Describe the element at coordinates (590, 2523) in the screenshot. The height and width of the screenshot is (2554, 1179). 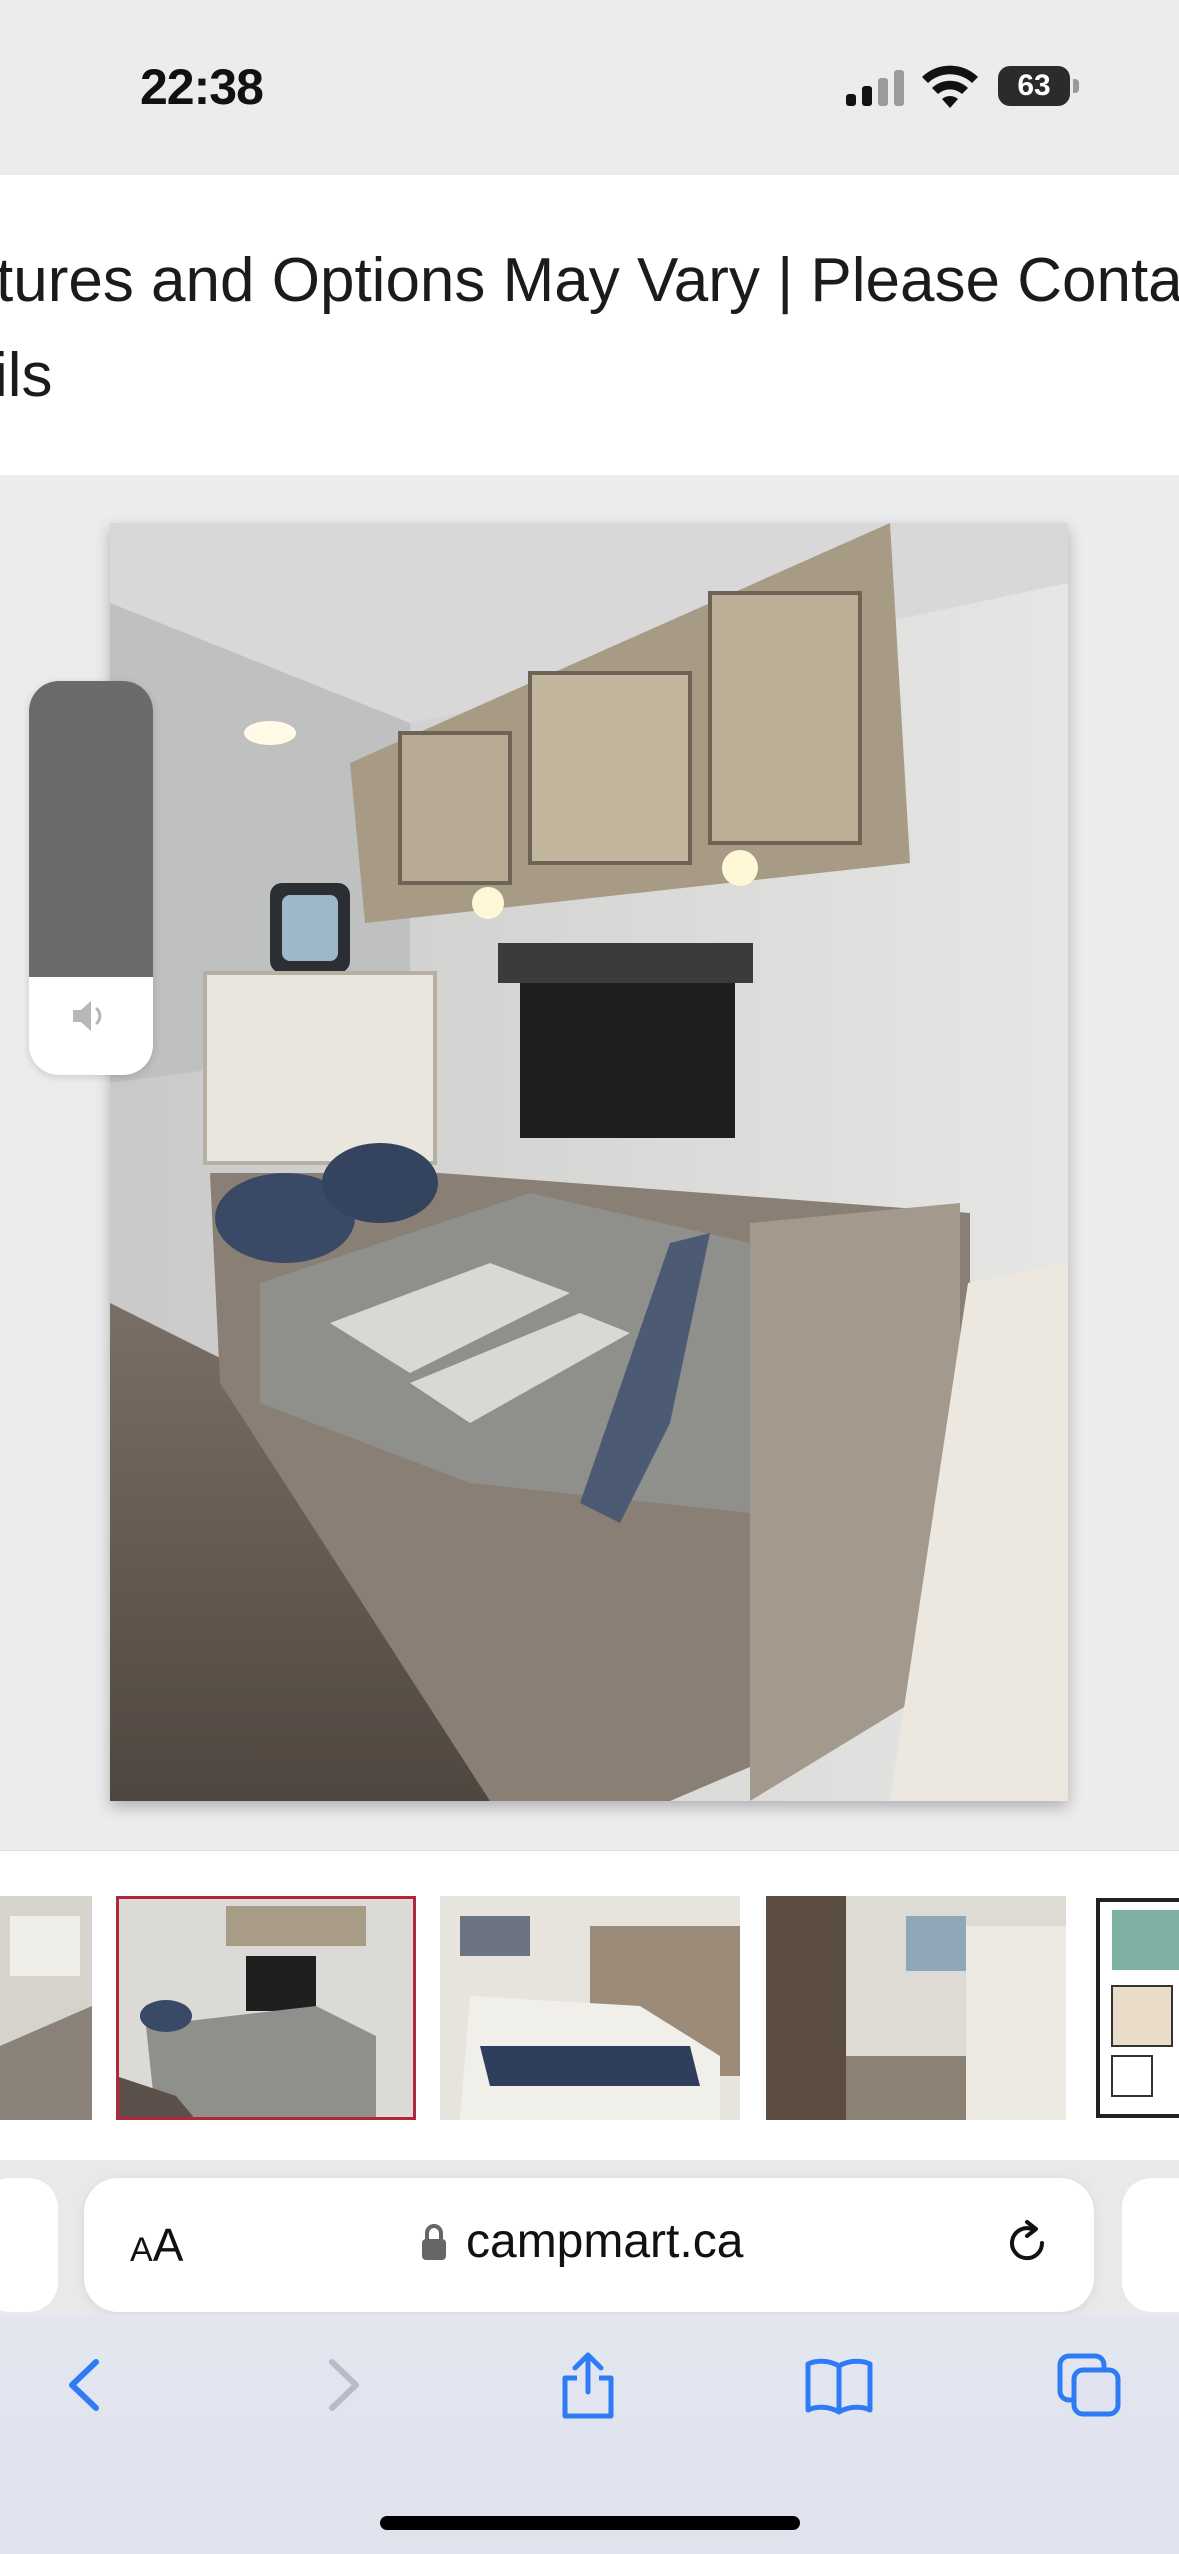
I see `home-indicator` at that location.